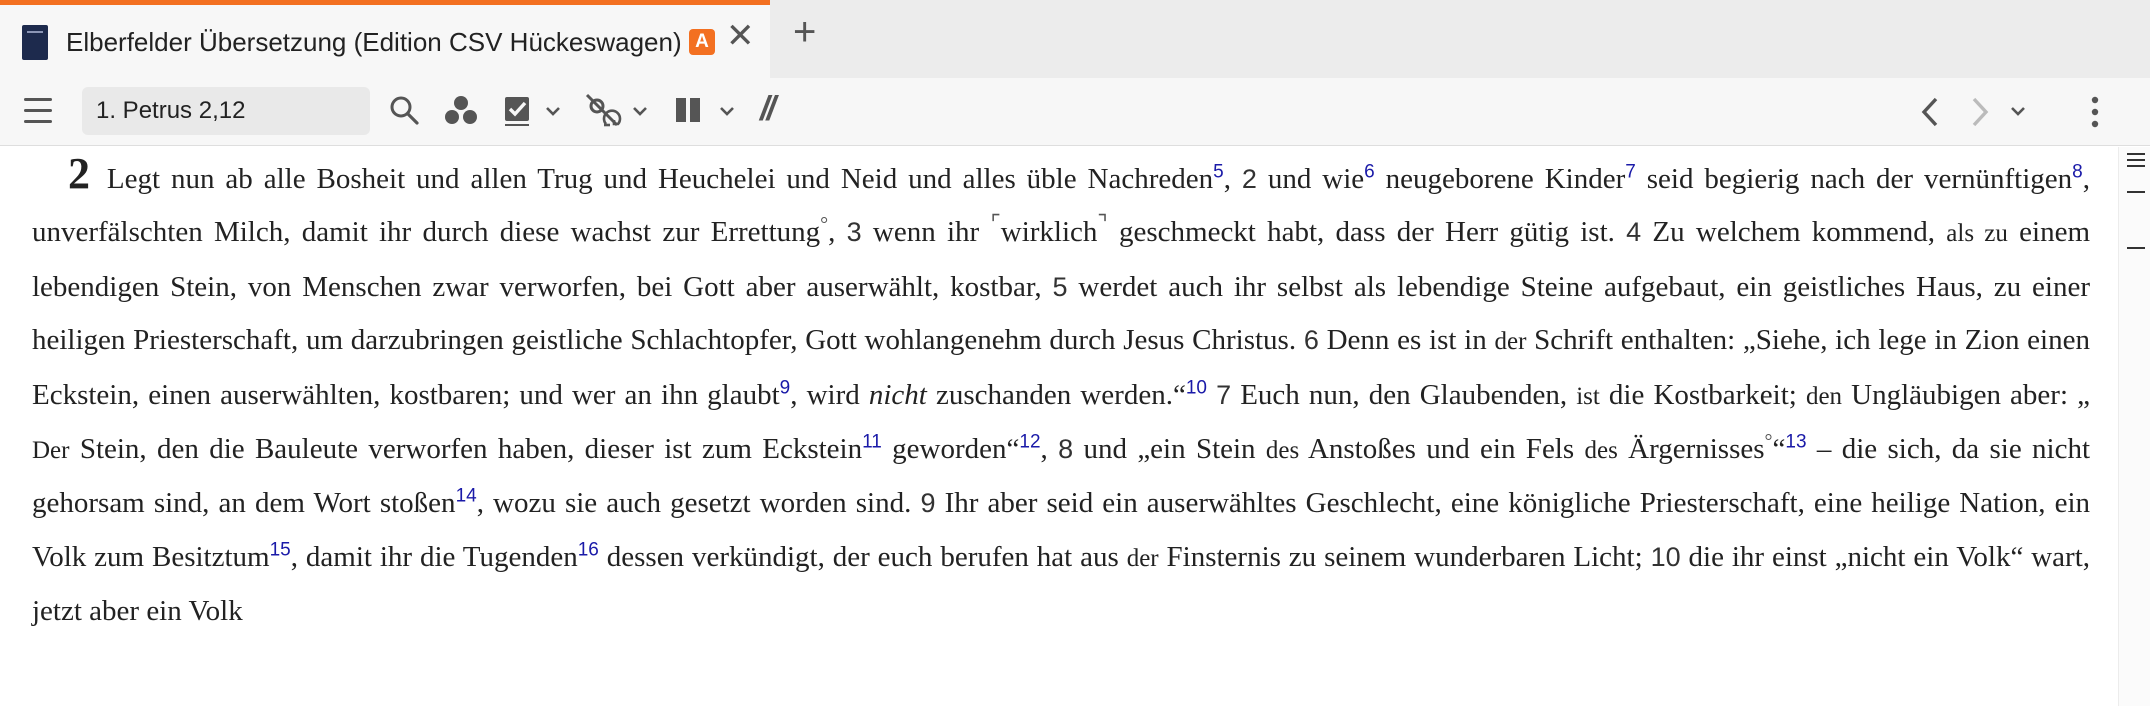  What do you see at coordinates (604, 110) in the screenshot?
I see `strong-numbers-off-icon` at bounding box center [604, 110].